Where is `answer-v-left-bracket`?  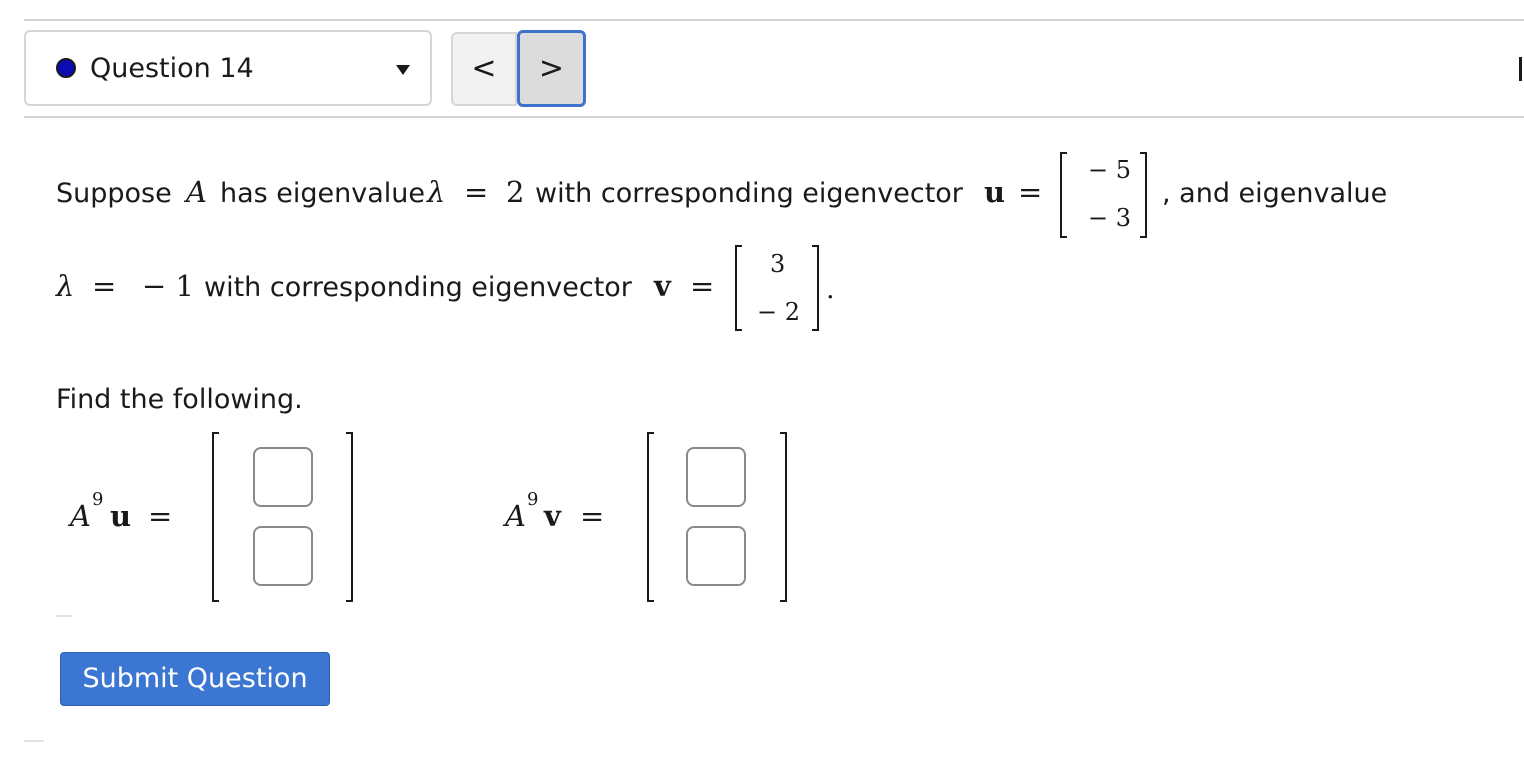
answer-v-left-bracket is located at coordinates (650, 517).